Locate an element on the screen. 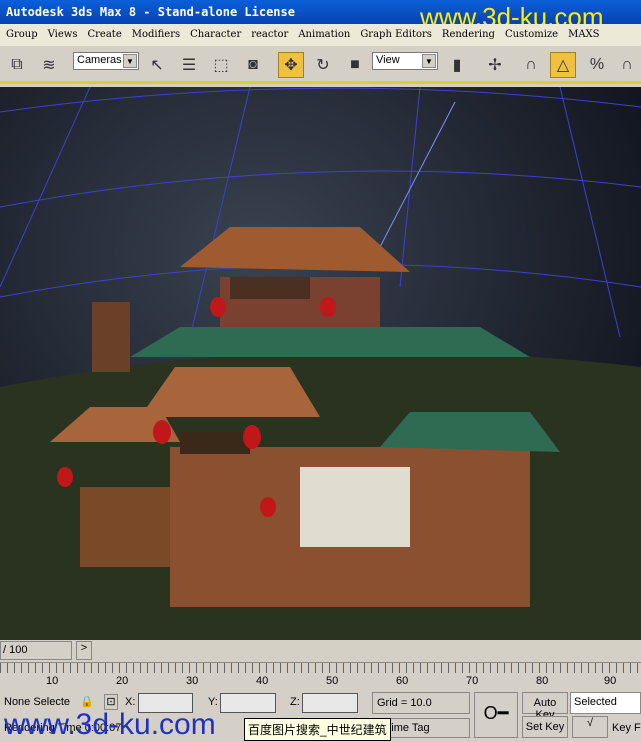  menu-create: Create is located at coordinates (105, 35).